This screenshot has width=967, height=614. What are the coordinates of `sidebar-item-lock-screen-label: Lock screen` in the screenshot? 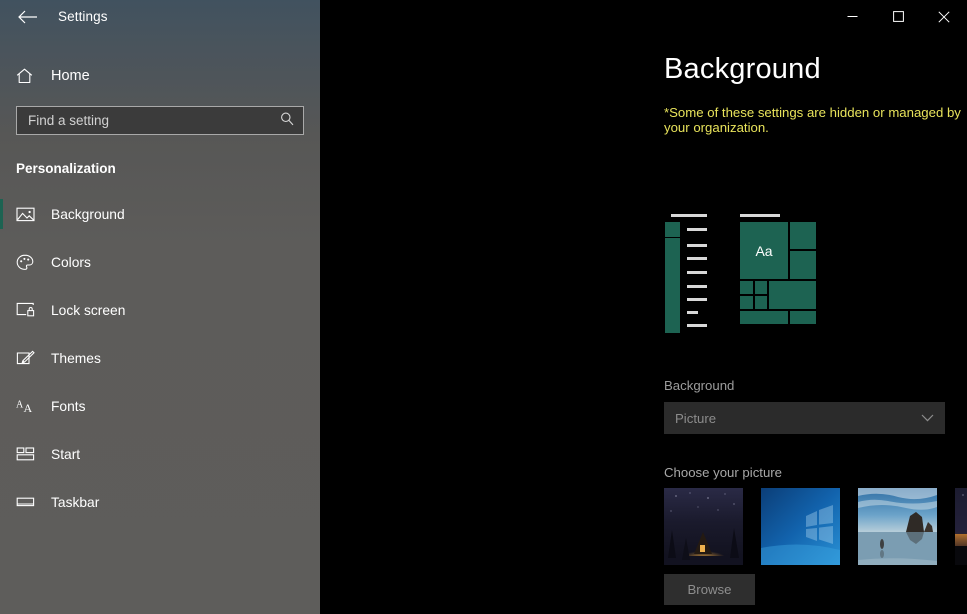 It's located at (88, 310).